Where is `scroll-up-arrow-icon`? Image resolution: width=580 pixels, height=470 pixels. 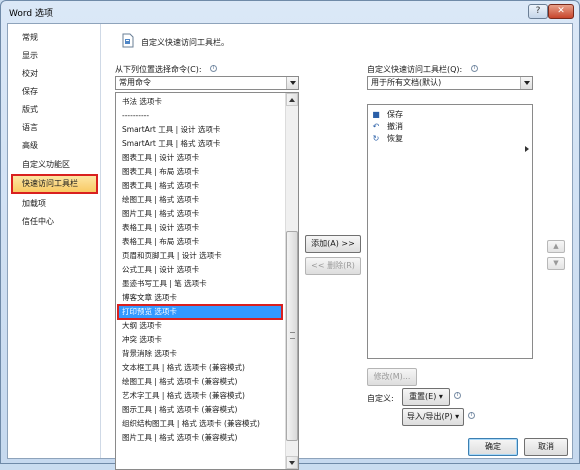
scroll-up-arrow-icon is located at coordinates (292, 99).